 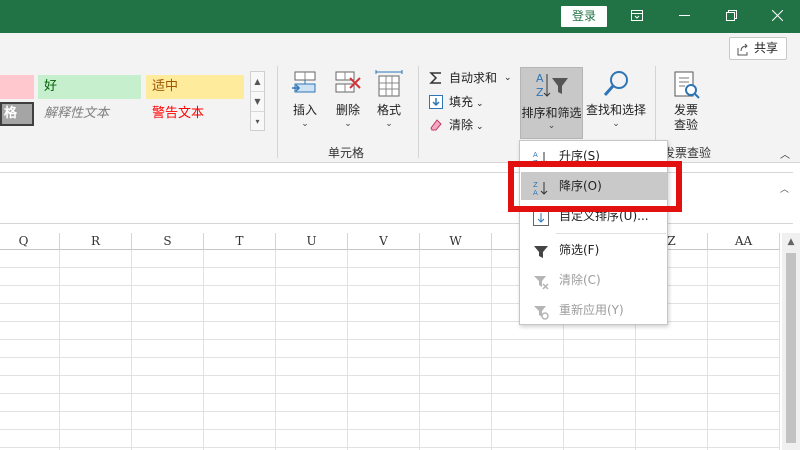 What do you see at coordinates (89, 87) in the screenshot?
I see `style-good: 好` at bounding box center [89, 87].